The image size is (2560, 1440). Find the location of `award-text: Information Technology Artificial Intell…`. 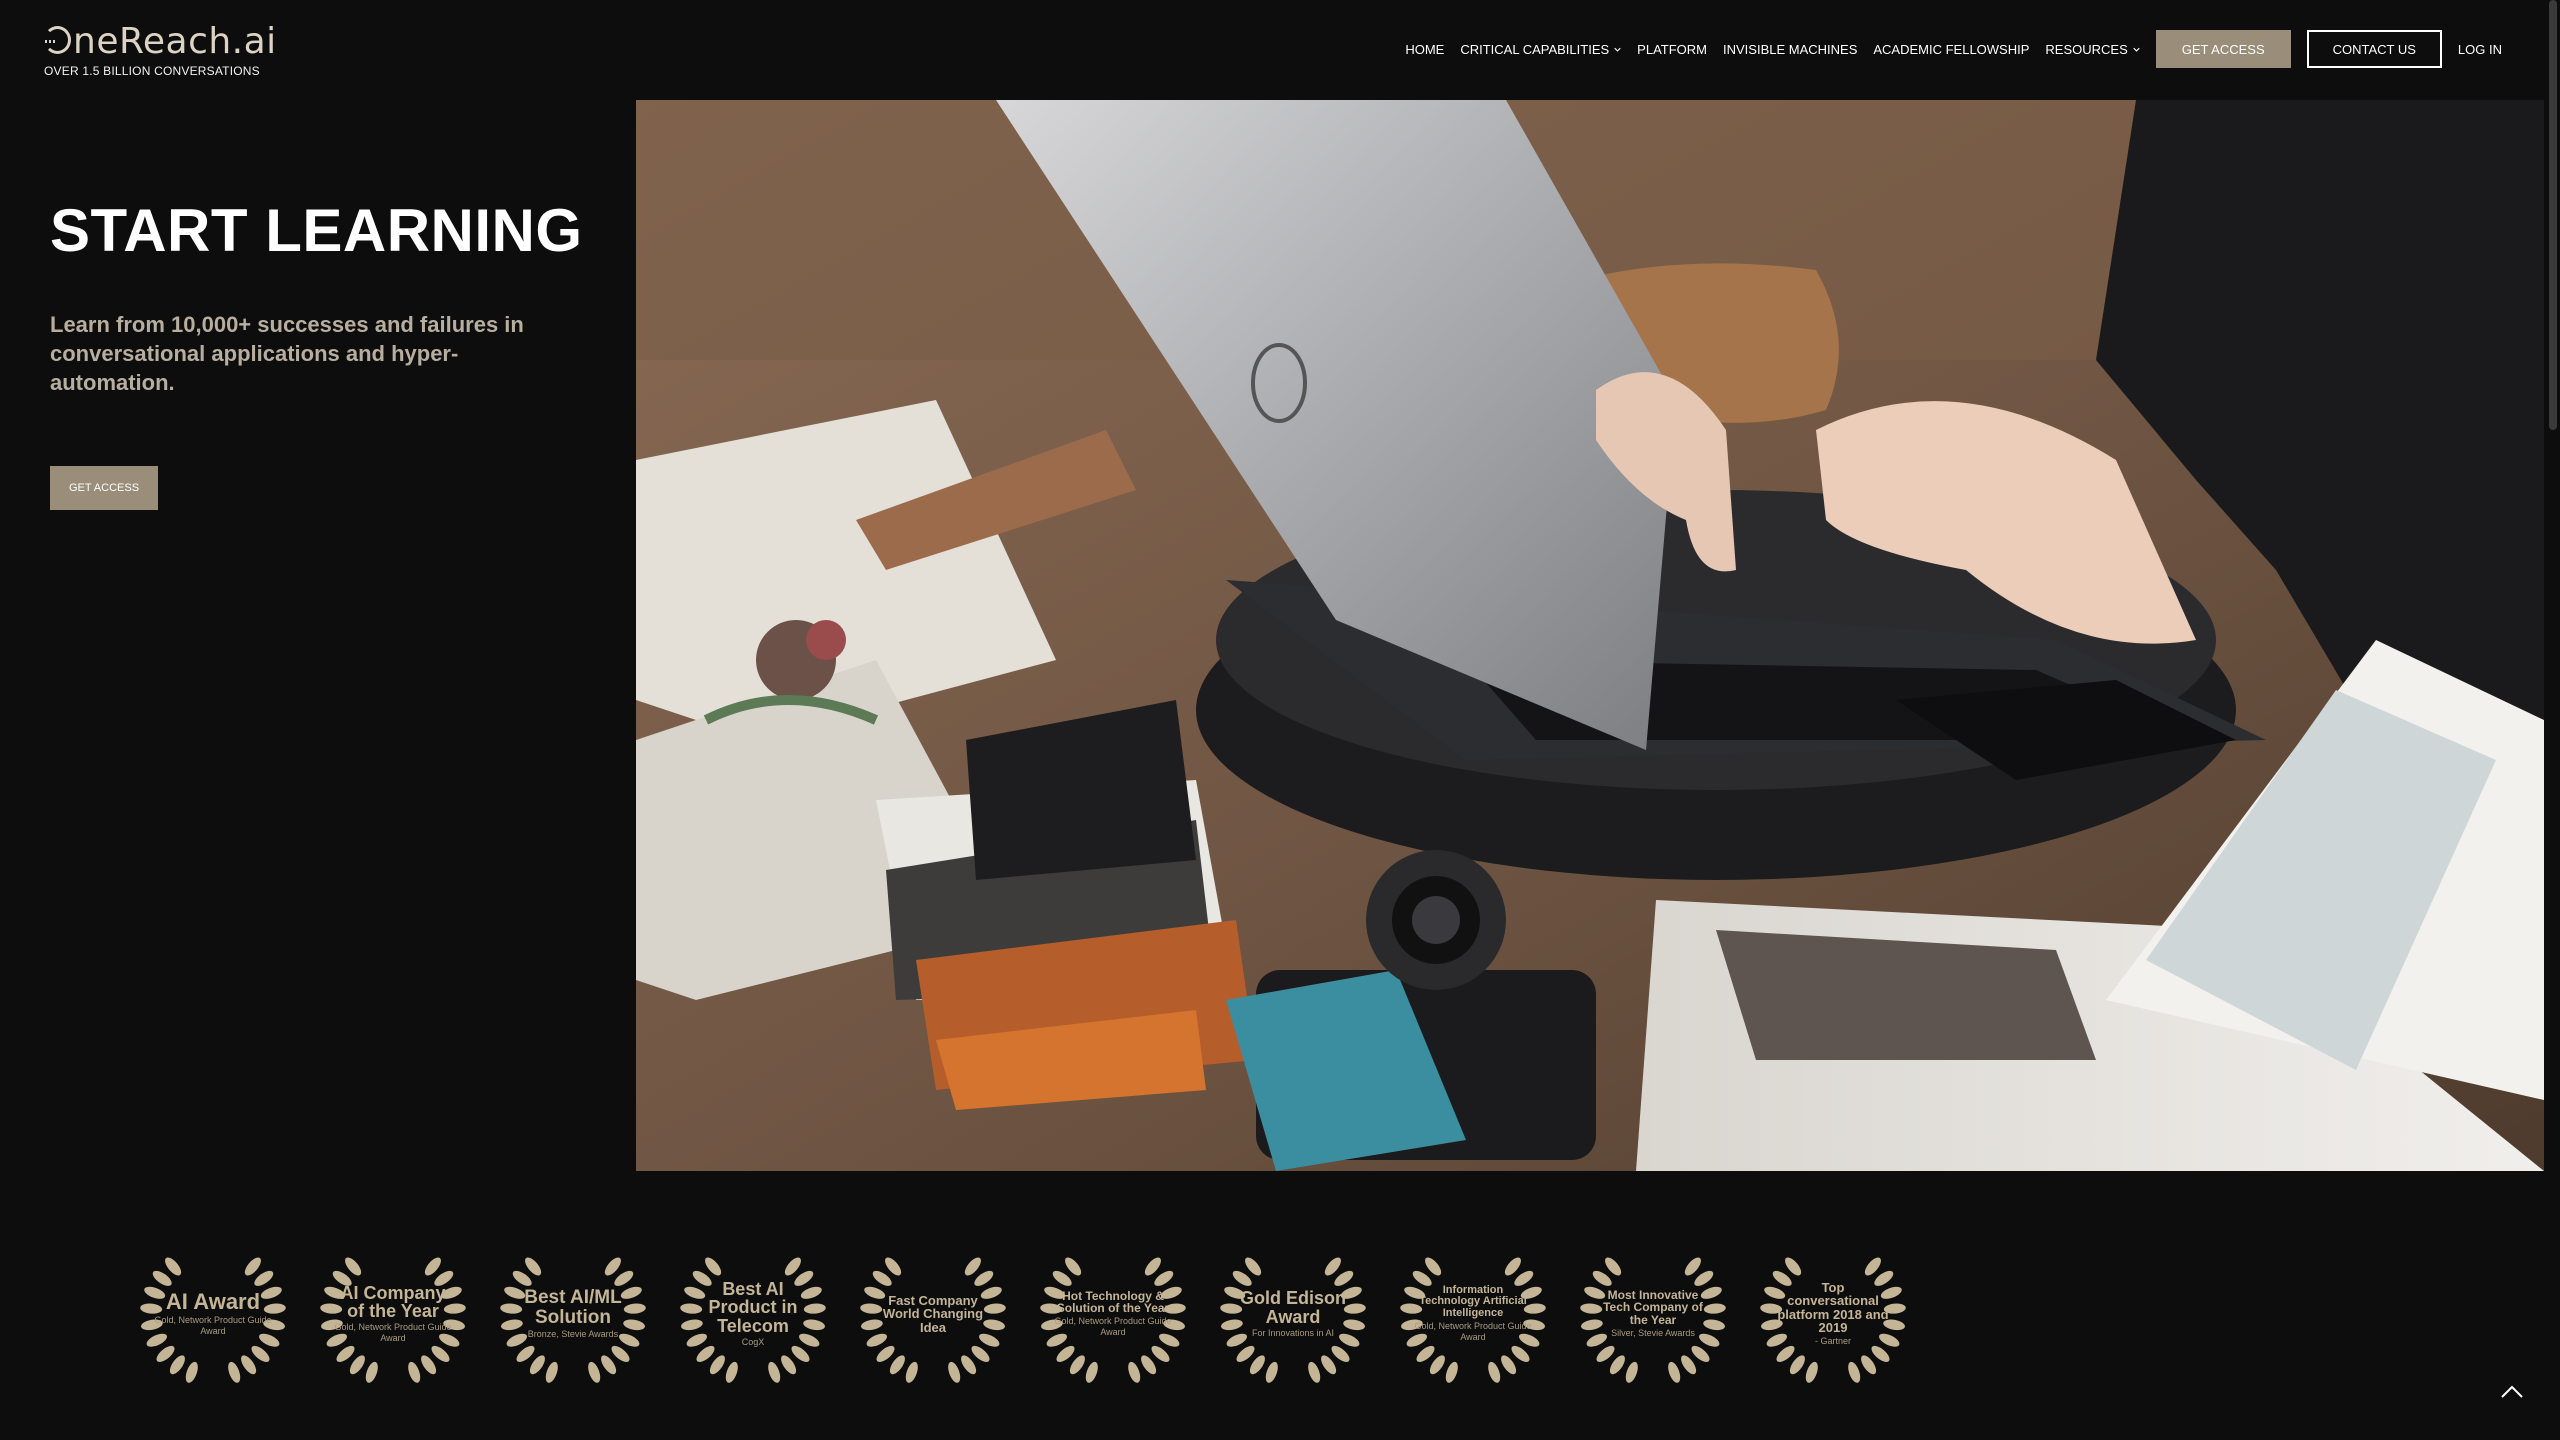

award-text: Information Technology Artificial Intell… is located at coordinates (1473, 1314).